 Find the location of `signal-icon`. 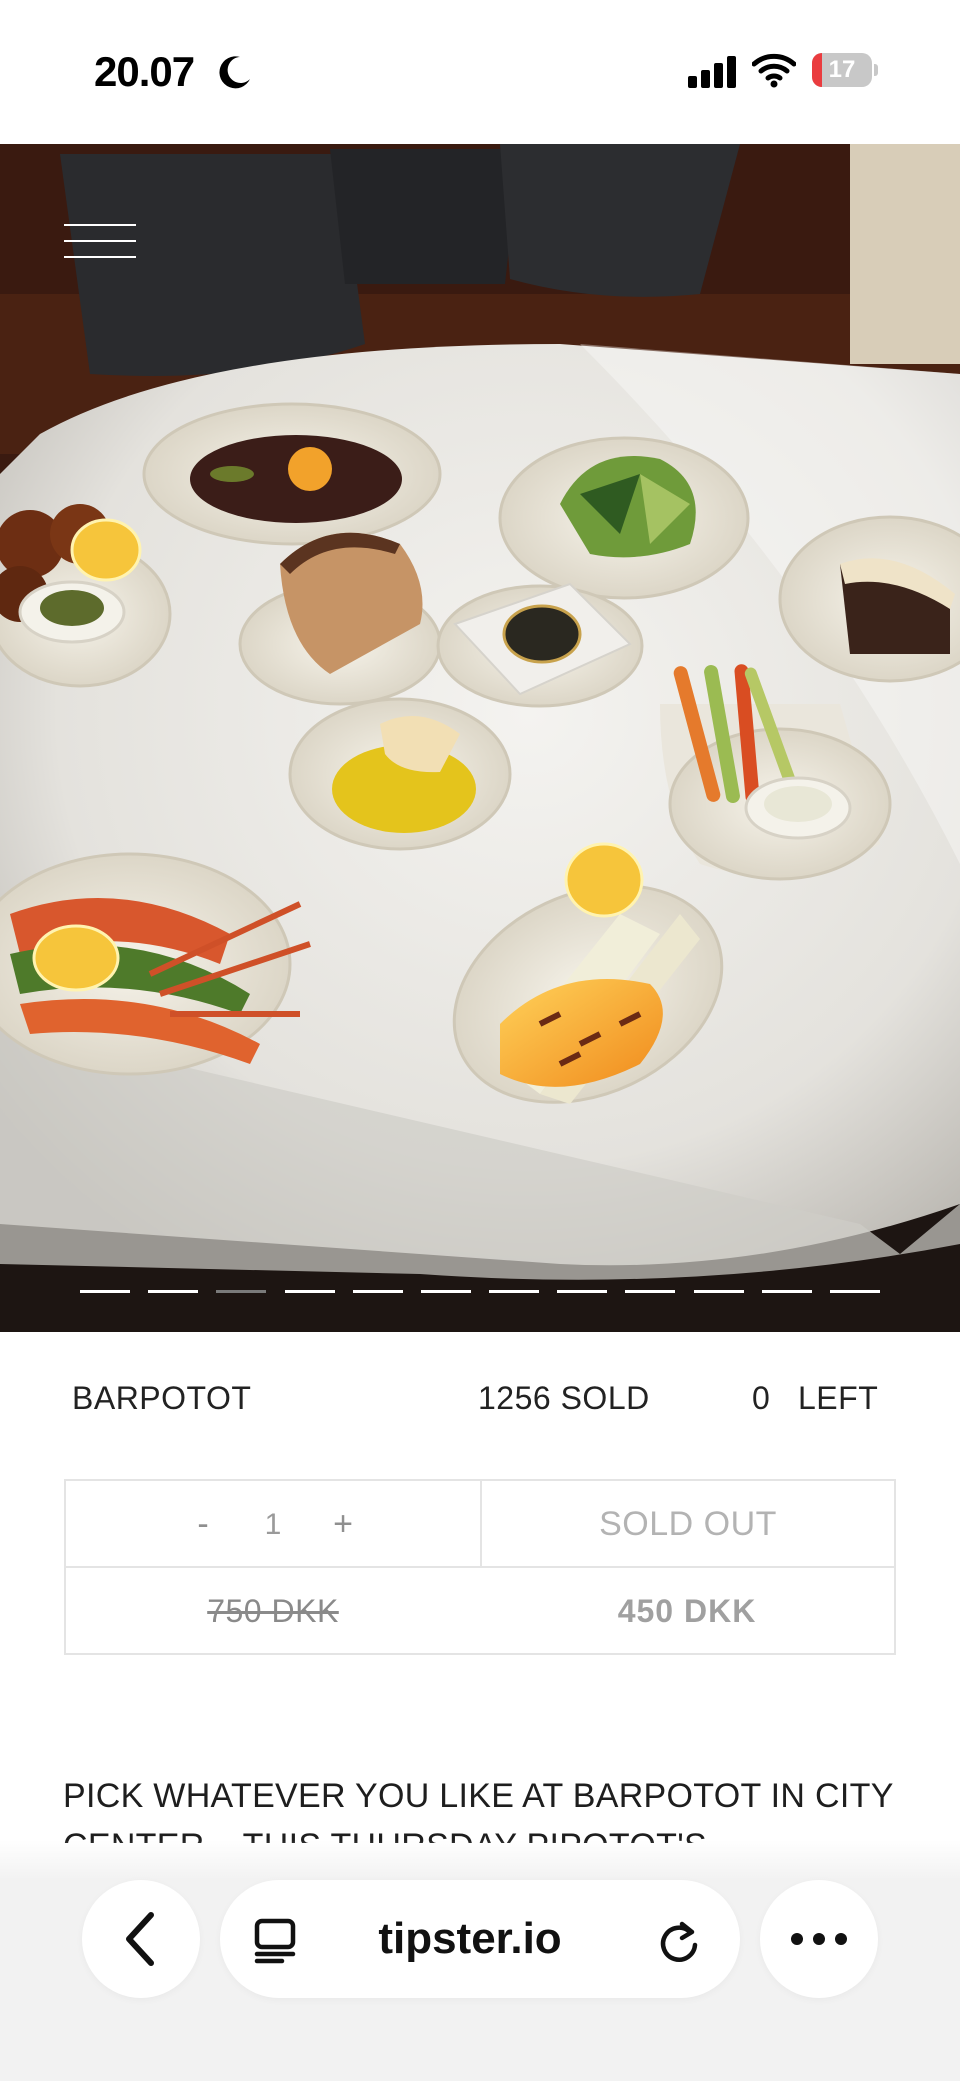

signal-icon is located at coordinates (712, 72).